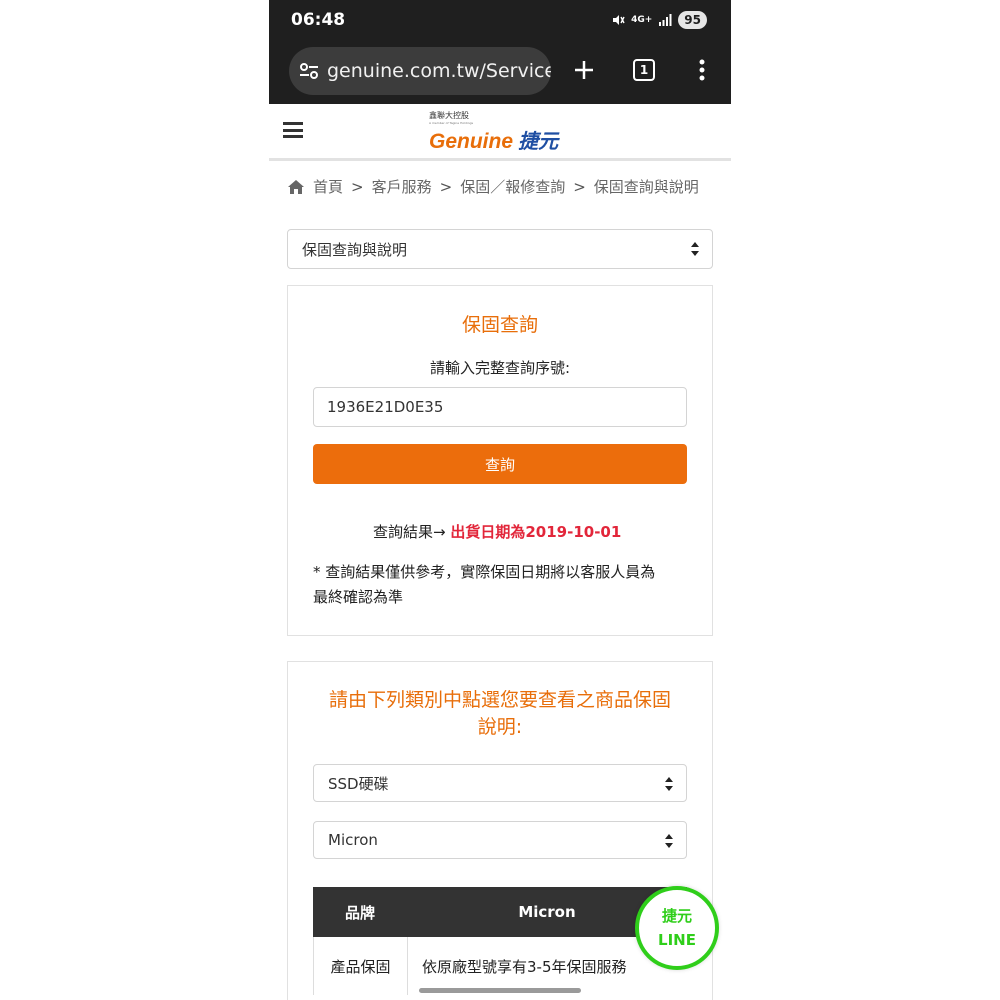 The width and height of the screenshot is (1000, 1000). What do you see at coordinates (484, 572) in the screenshot?
I see `result-note-line: * 查詢結果僅供參考，實際保固日期將以客服人員為` at bounding box center [484, 572].